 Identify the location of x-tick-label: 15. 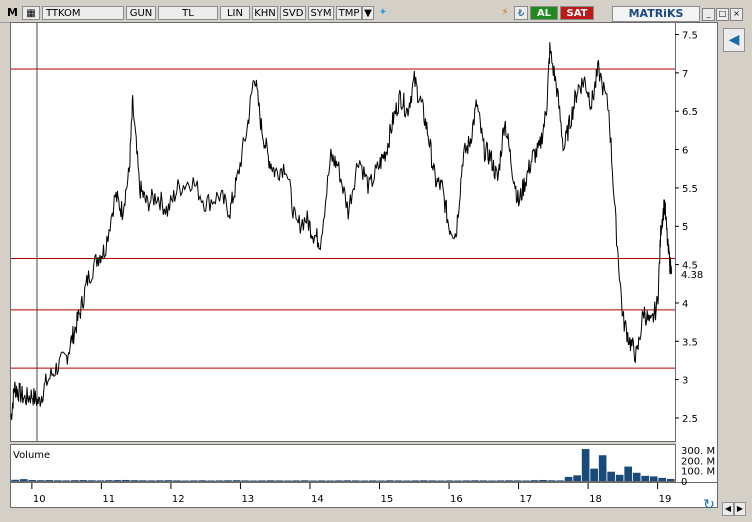
(387, 499).